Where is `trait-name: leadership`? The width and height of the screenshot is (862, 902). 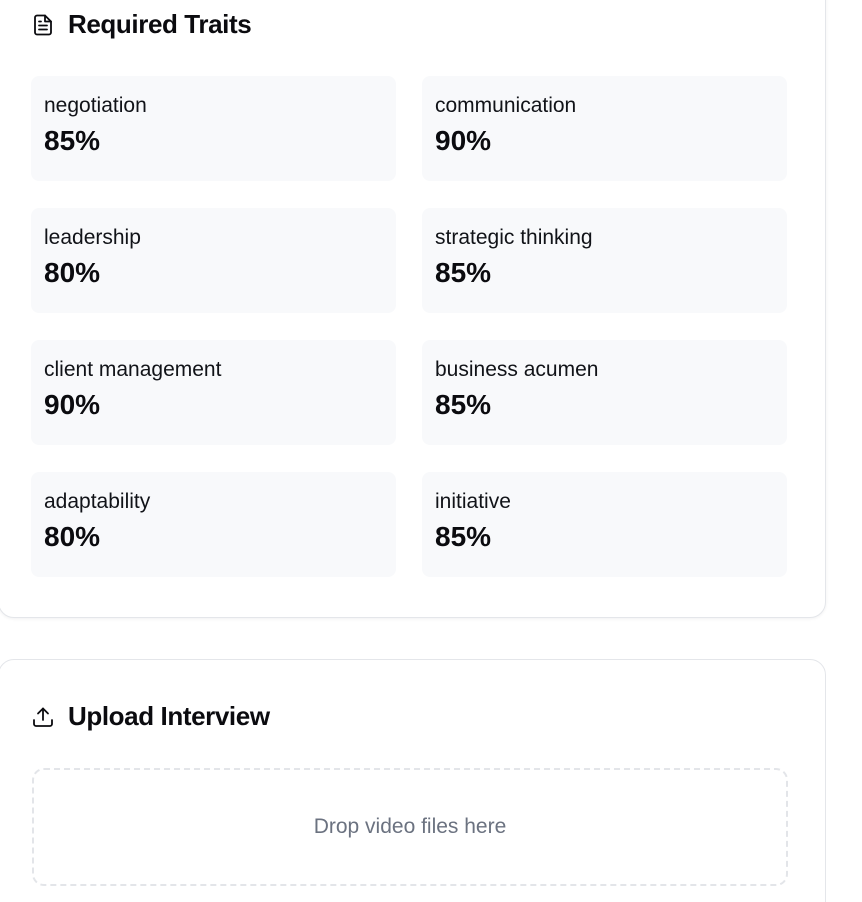 trait-name: leadership is located at coordinates (92, 237).